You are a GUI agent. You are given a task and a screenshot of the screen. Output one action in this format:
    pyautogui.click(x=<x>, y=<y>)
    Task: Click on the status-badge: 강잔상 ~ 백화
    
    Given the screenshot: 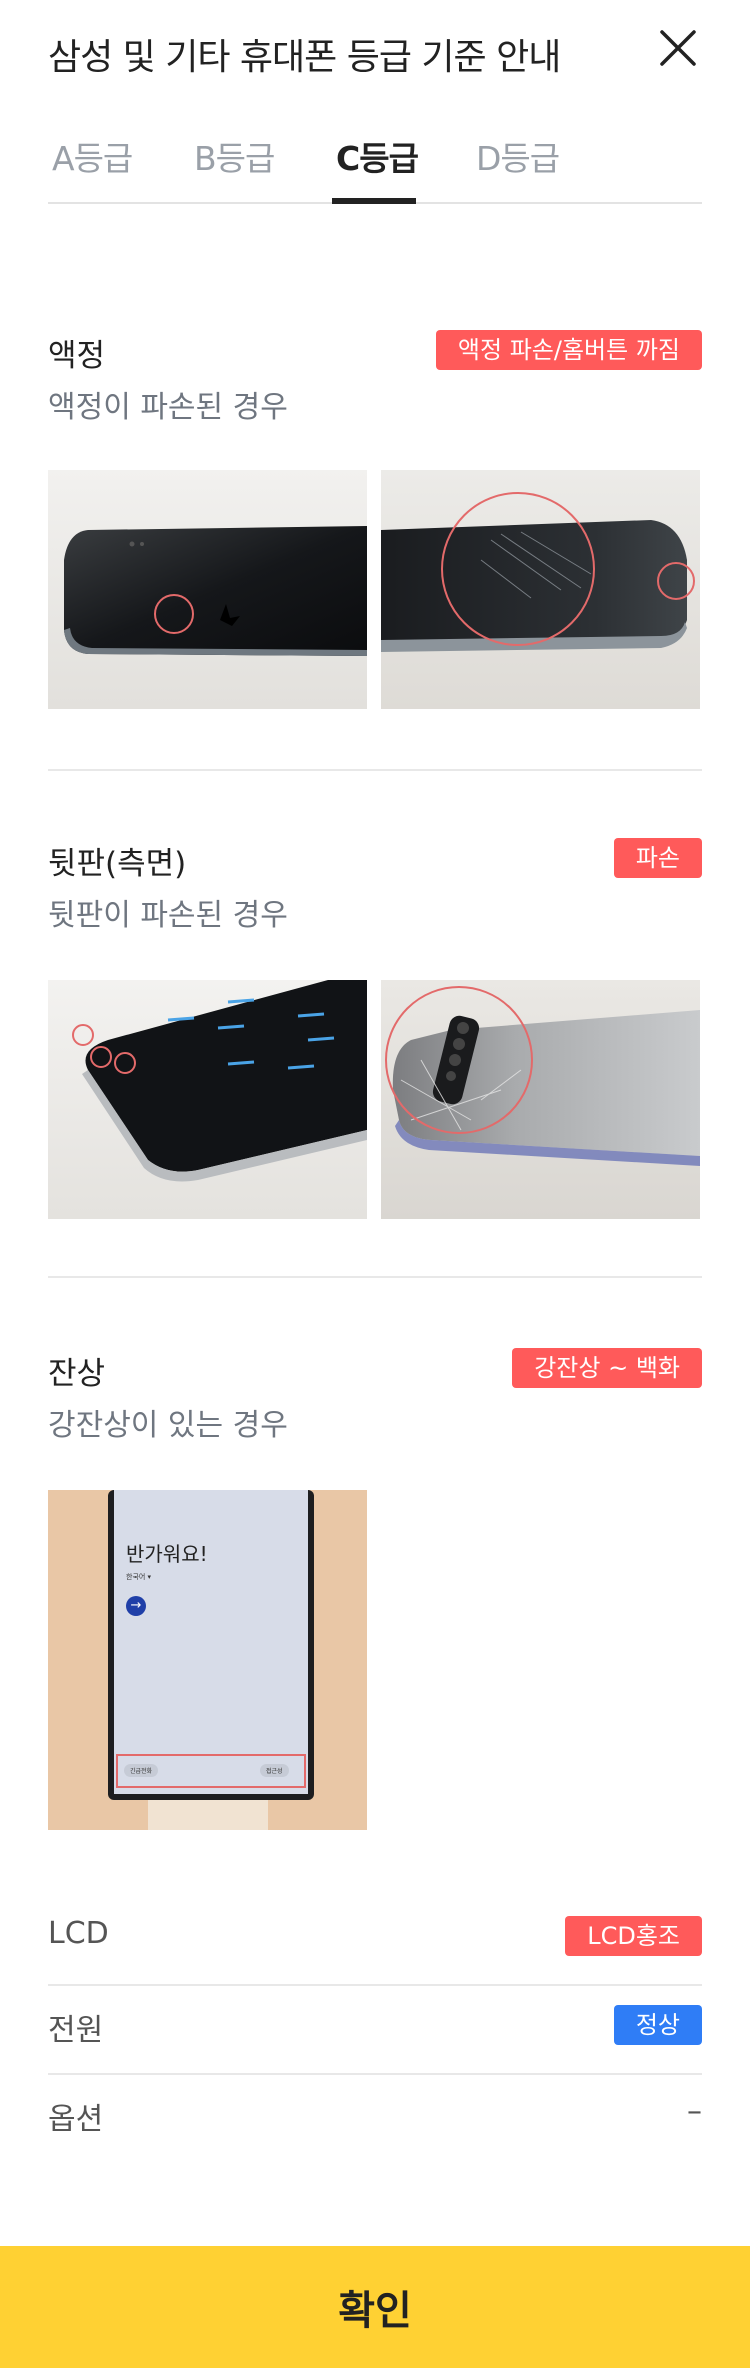 What is the action you would take?
    pyautogui.click(x=607, y=1368)
    